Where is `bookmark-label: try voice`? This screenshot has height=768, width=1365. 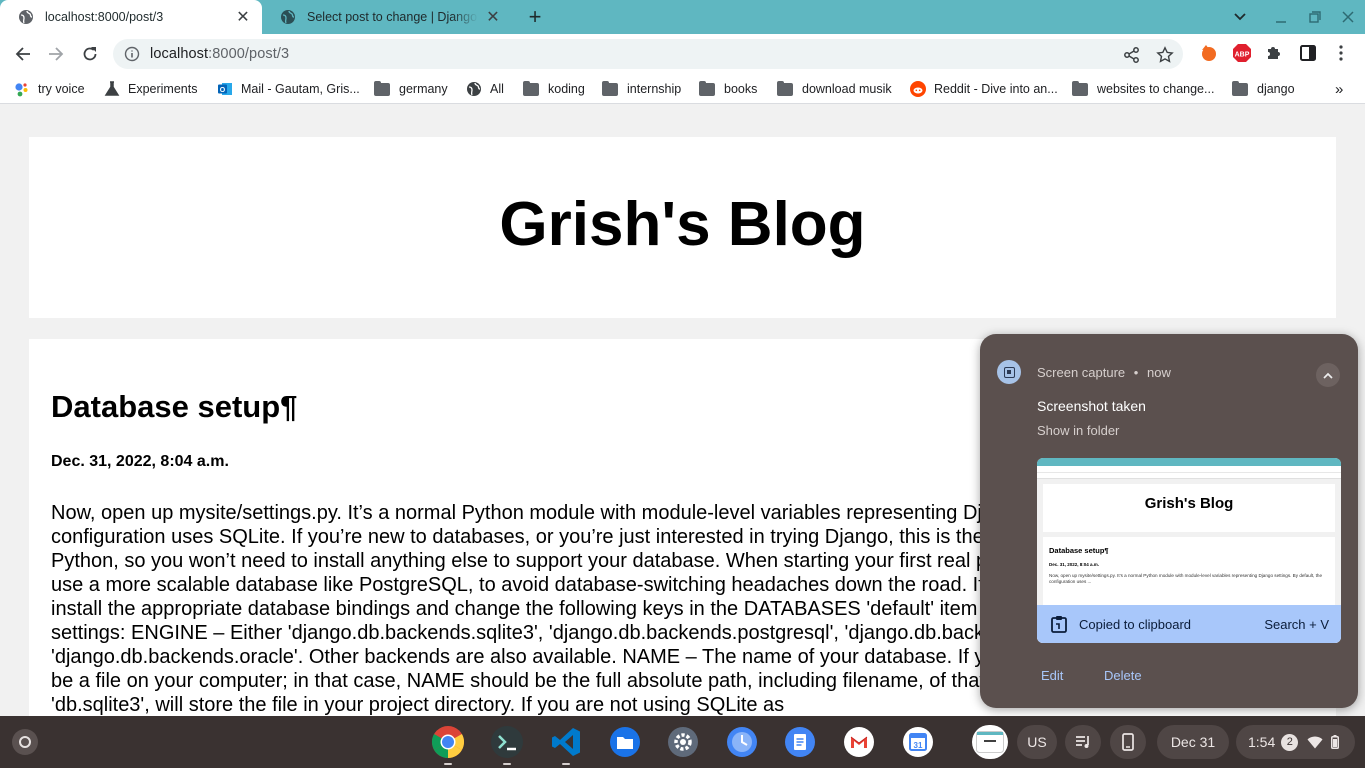 bookmark-label: try voice is located at coordinates (61, 89).